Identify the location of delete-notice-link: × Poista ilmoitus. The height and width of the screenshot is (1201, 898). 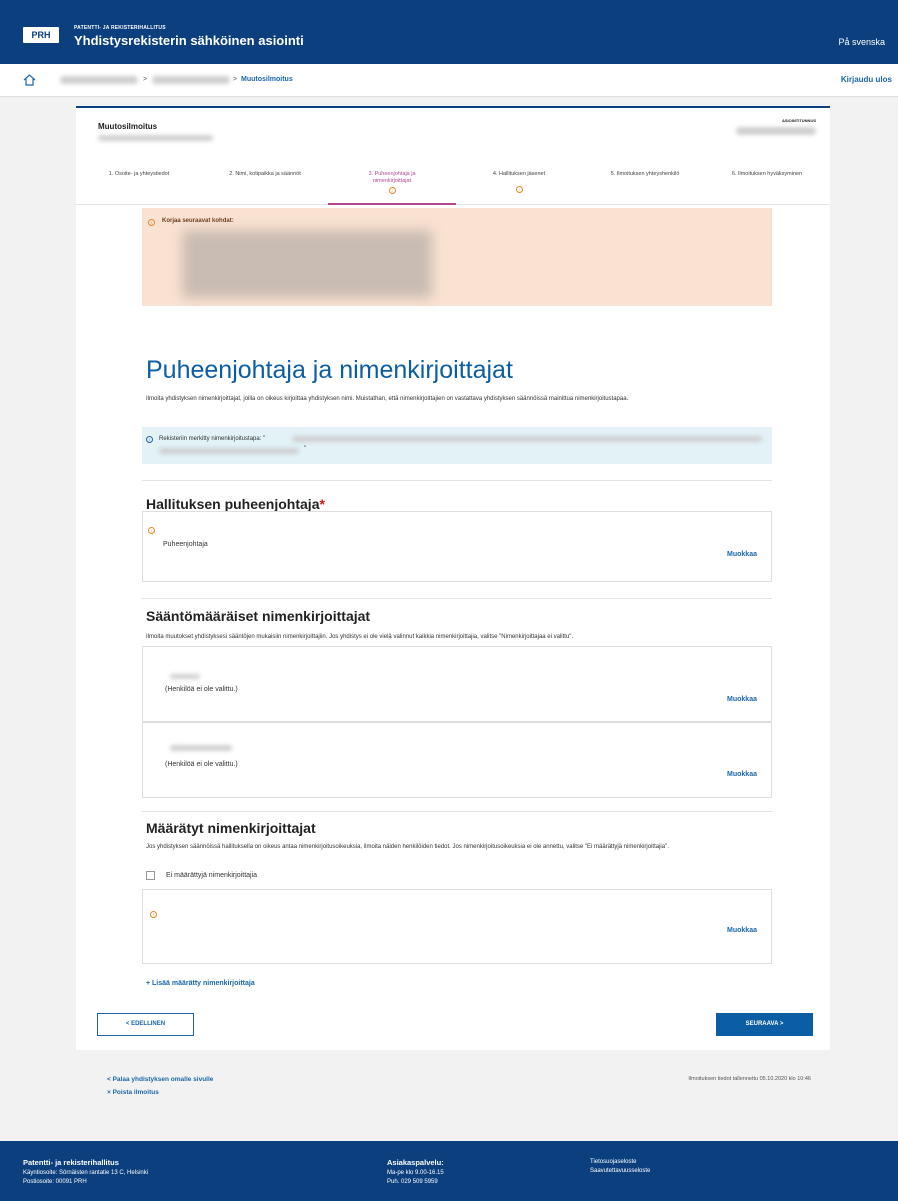
(133, 1092).